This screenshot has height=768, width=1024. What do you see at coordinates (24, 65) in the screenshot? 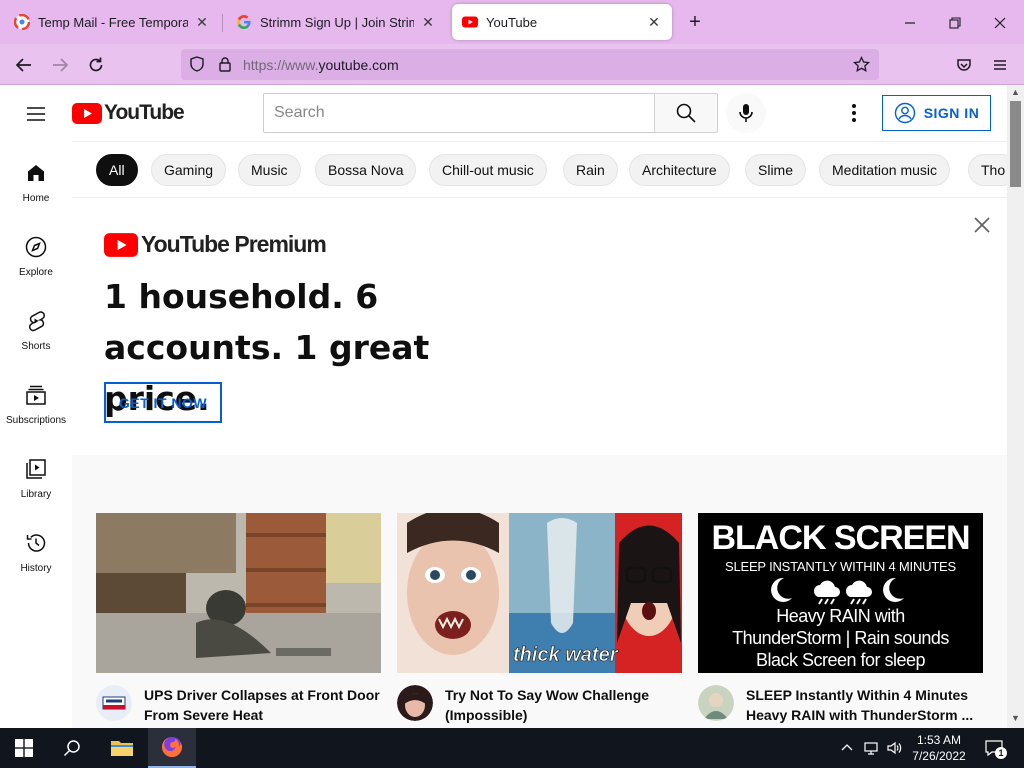
I see `back-arrow-icon` at bounding box center [24, 65].